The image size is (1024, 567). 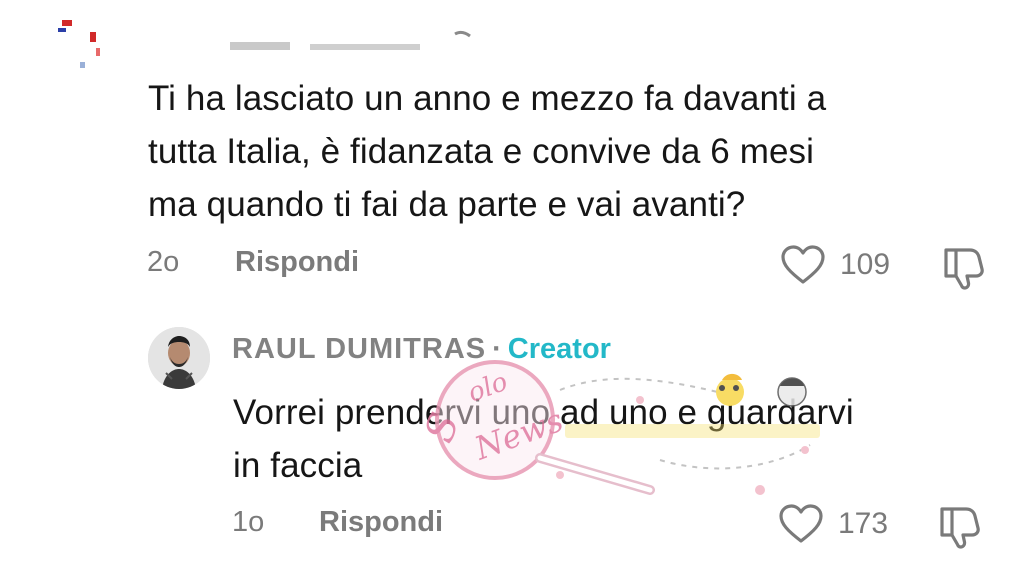 I want to click on cropped-avatar-fragment, so click(x=79, y=44).